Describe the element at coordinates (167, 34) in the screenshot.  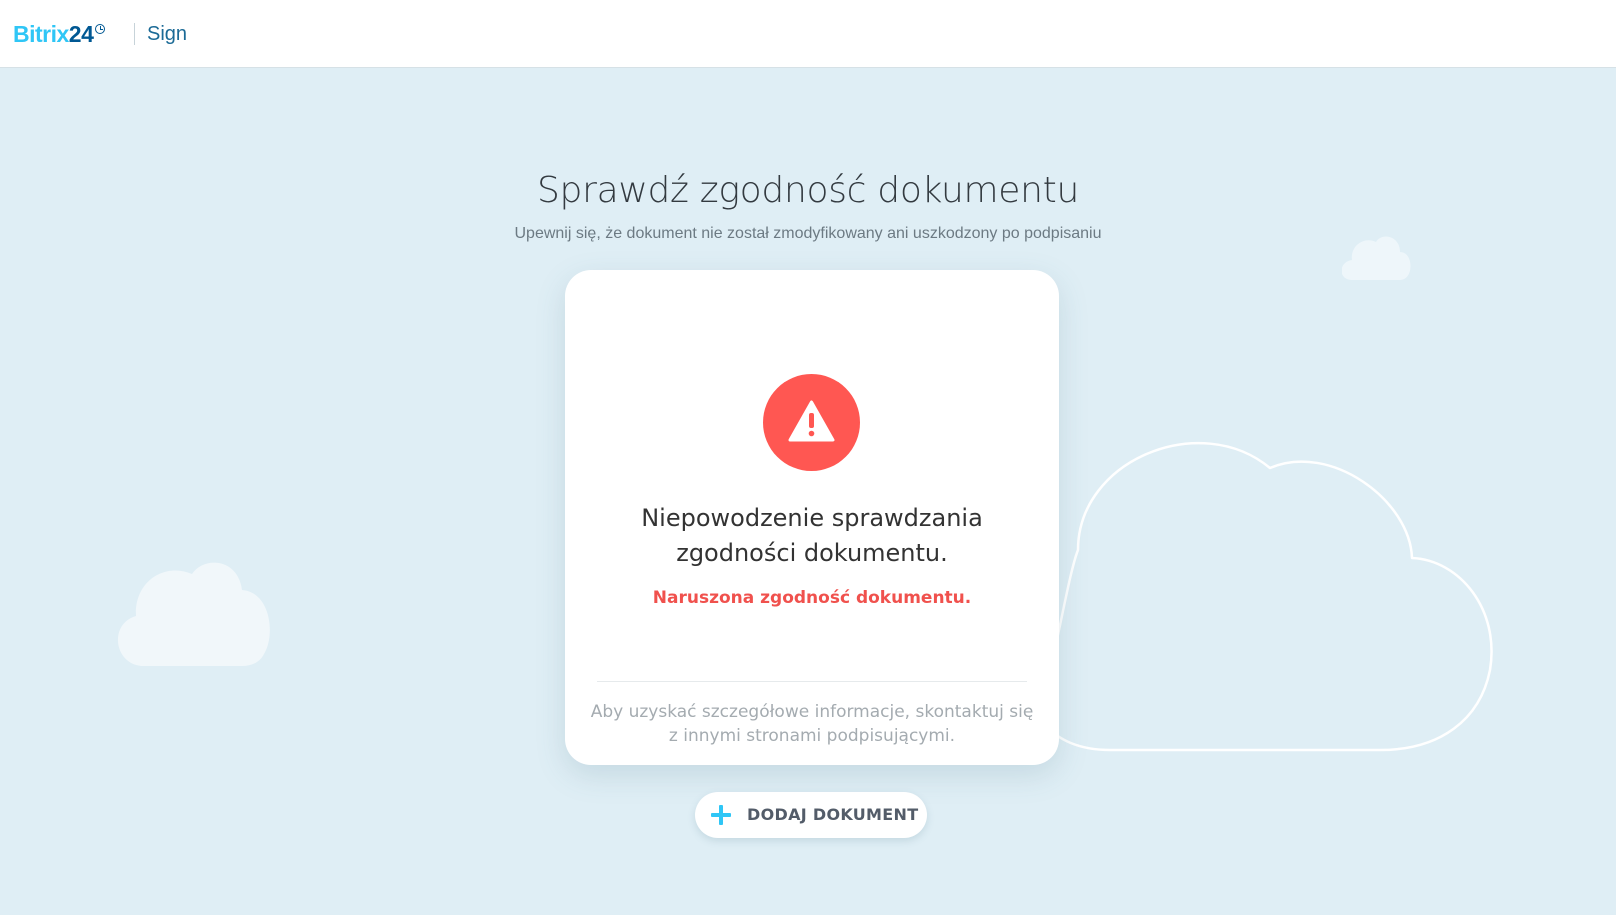
I see `product-name: Sign` at that location.